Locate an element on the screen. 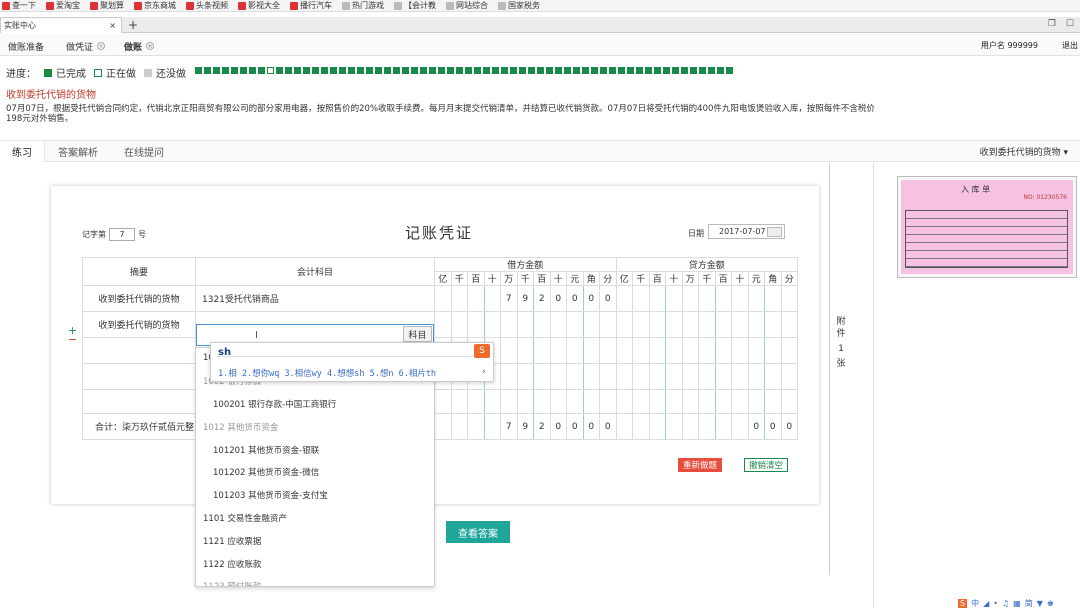  breadcrumb: 收到委托代销的货物 ▾ is located at coordinates (1024, 151).